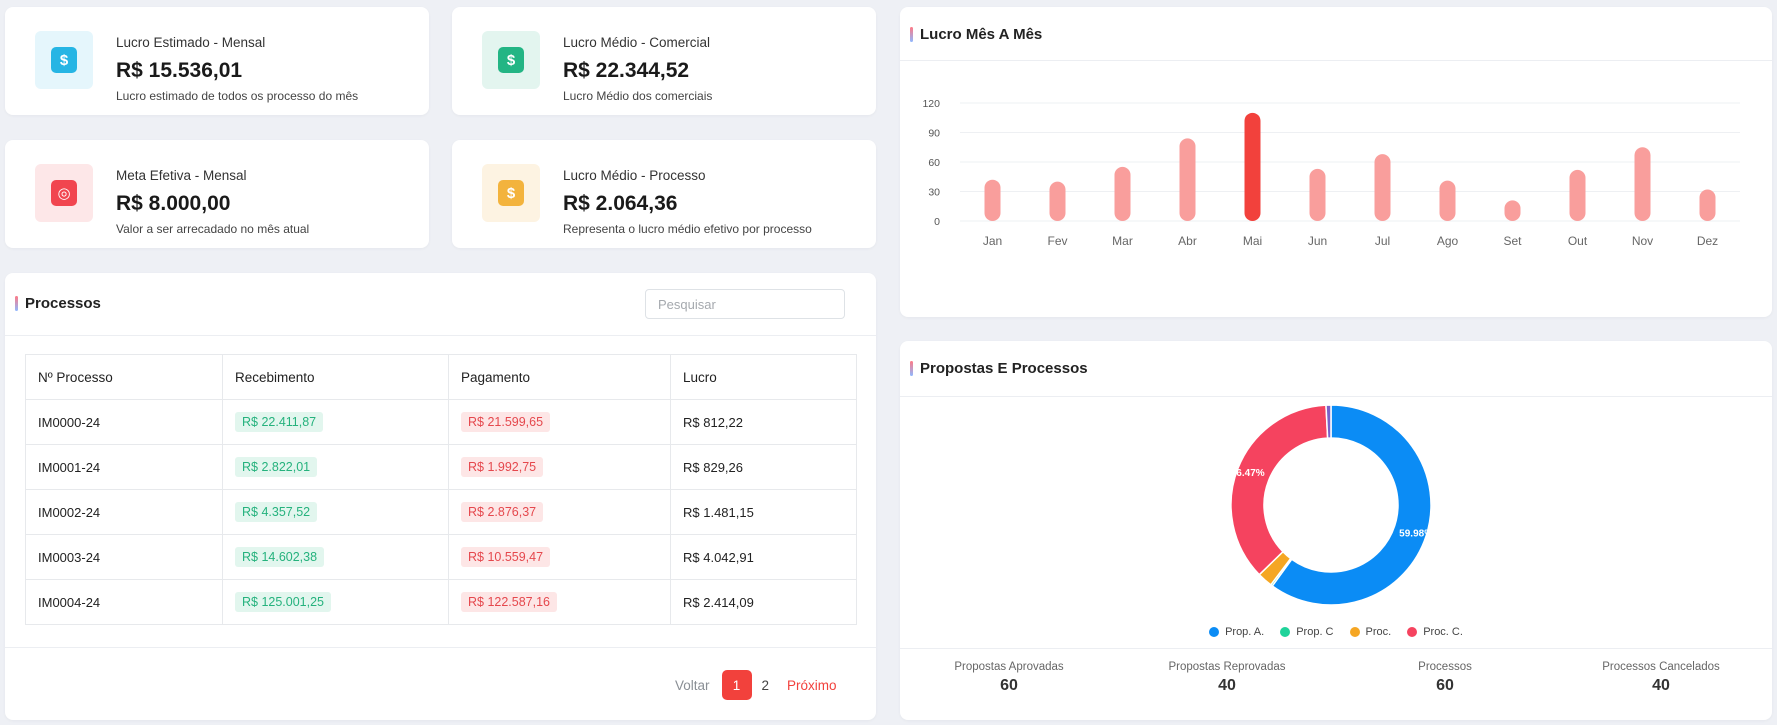 The height and width of the screenshot is (725, 1777). Describe the element at coordinates (280, 557) in the screenshot. I see `recebimento-badge: R$ 14.602,38` at that location.